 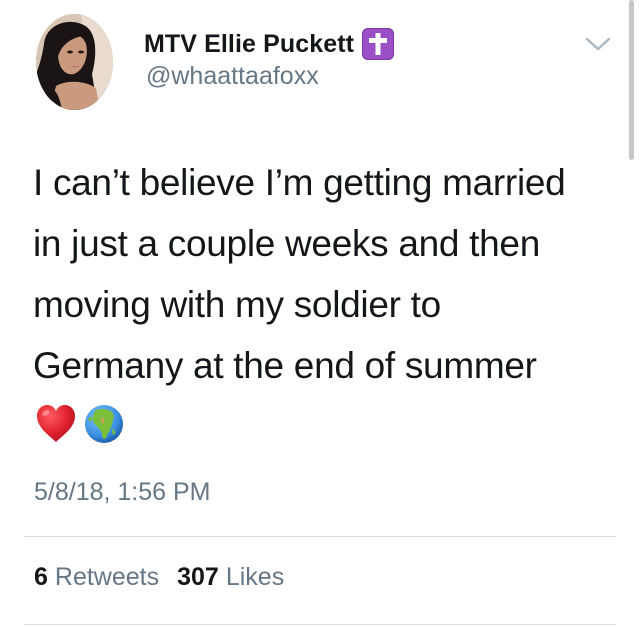 What do you see at coordinates (249, 44) in the screenshot?
I see `display-name: MTV Ellie Puckett` at bounding box center [249, 44].